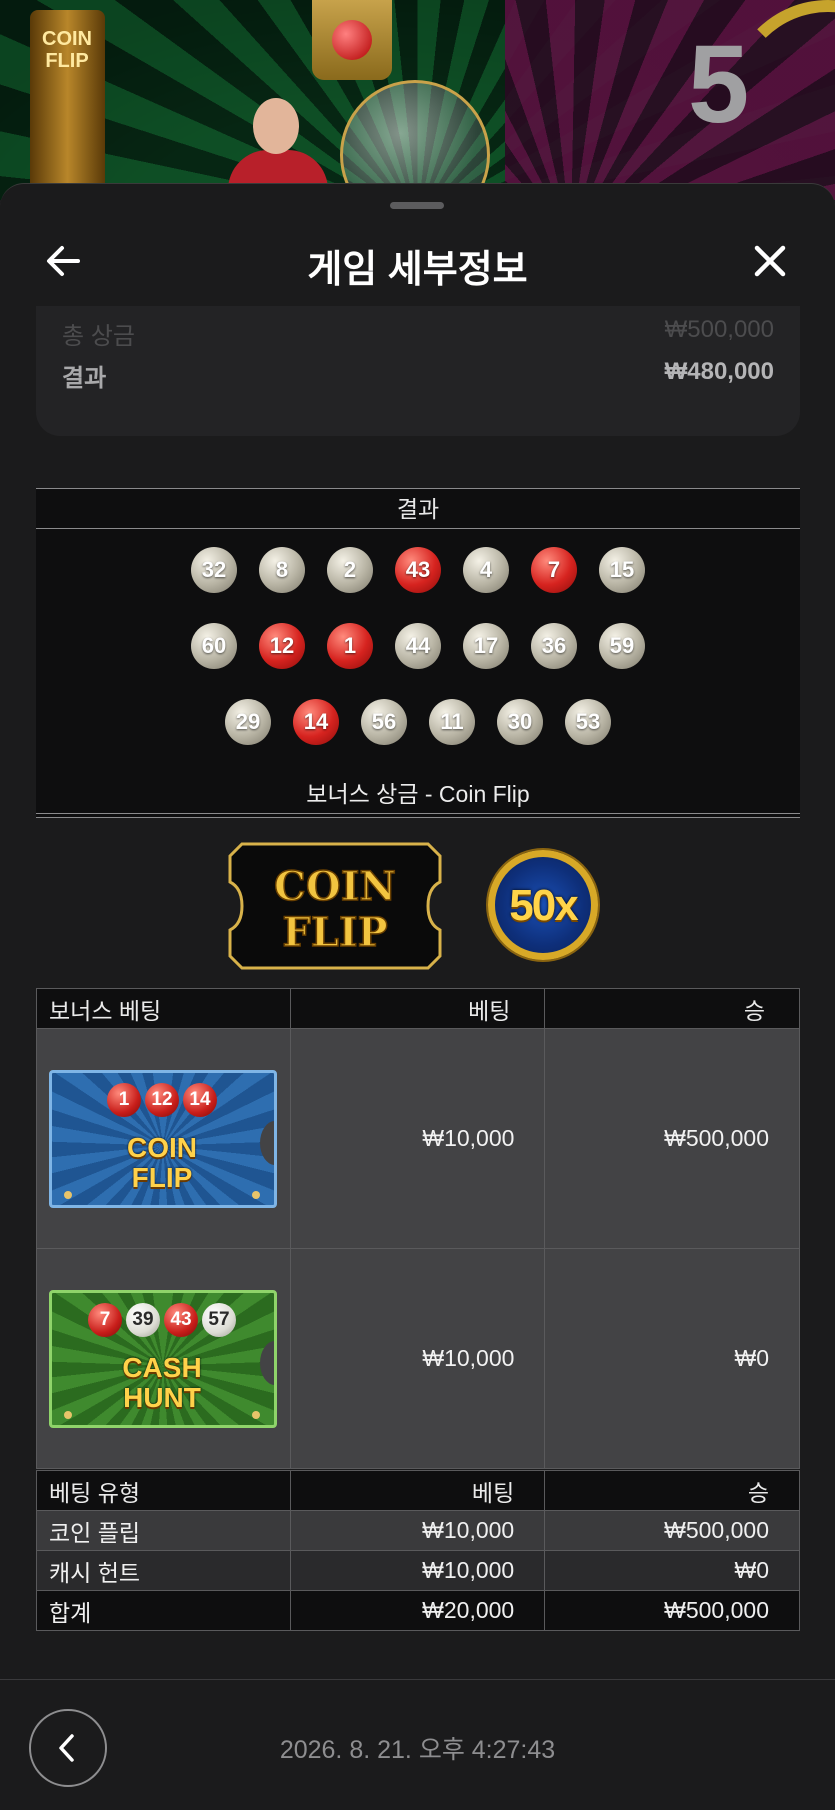 This screenshot has height=1810, width=835. Describe the element at coordinates (418, 794) in the screenshot. I see `bonus-prize-title: 보너스 상금 - Coin Flip` at that location.